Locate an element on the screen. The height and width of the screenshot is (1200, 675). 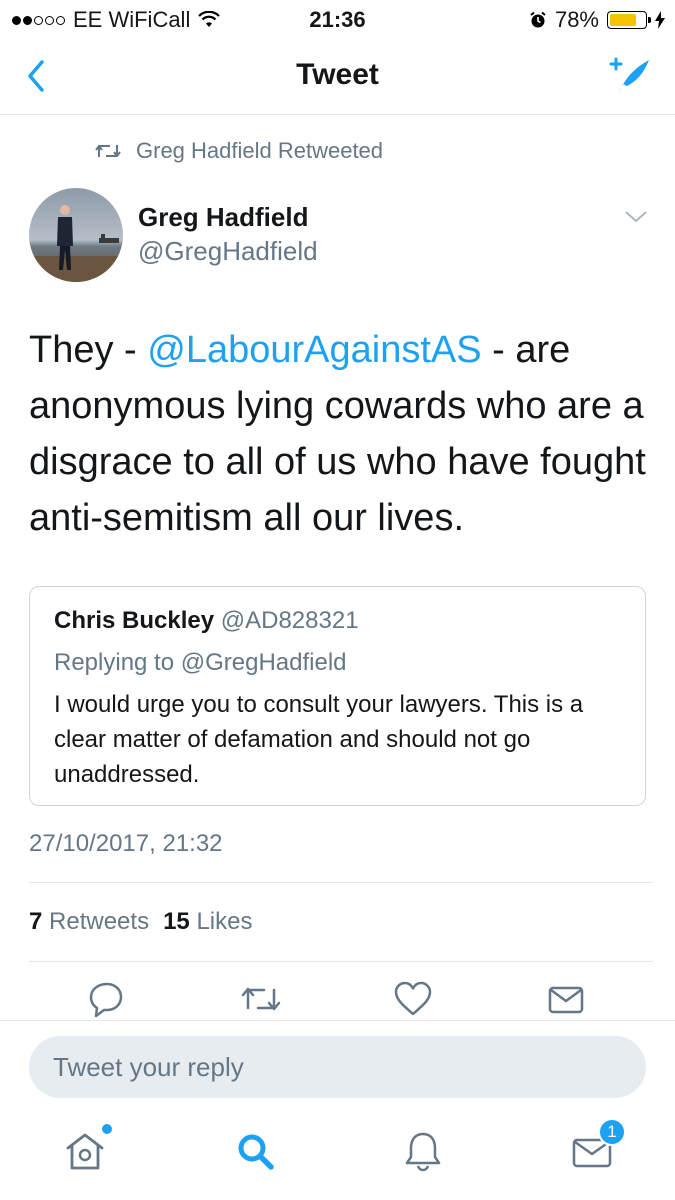
tweet-timestamp: 27/10/2017, 21:32 is located at coordinates (126, 843).